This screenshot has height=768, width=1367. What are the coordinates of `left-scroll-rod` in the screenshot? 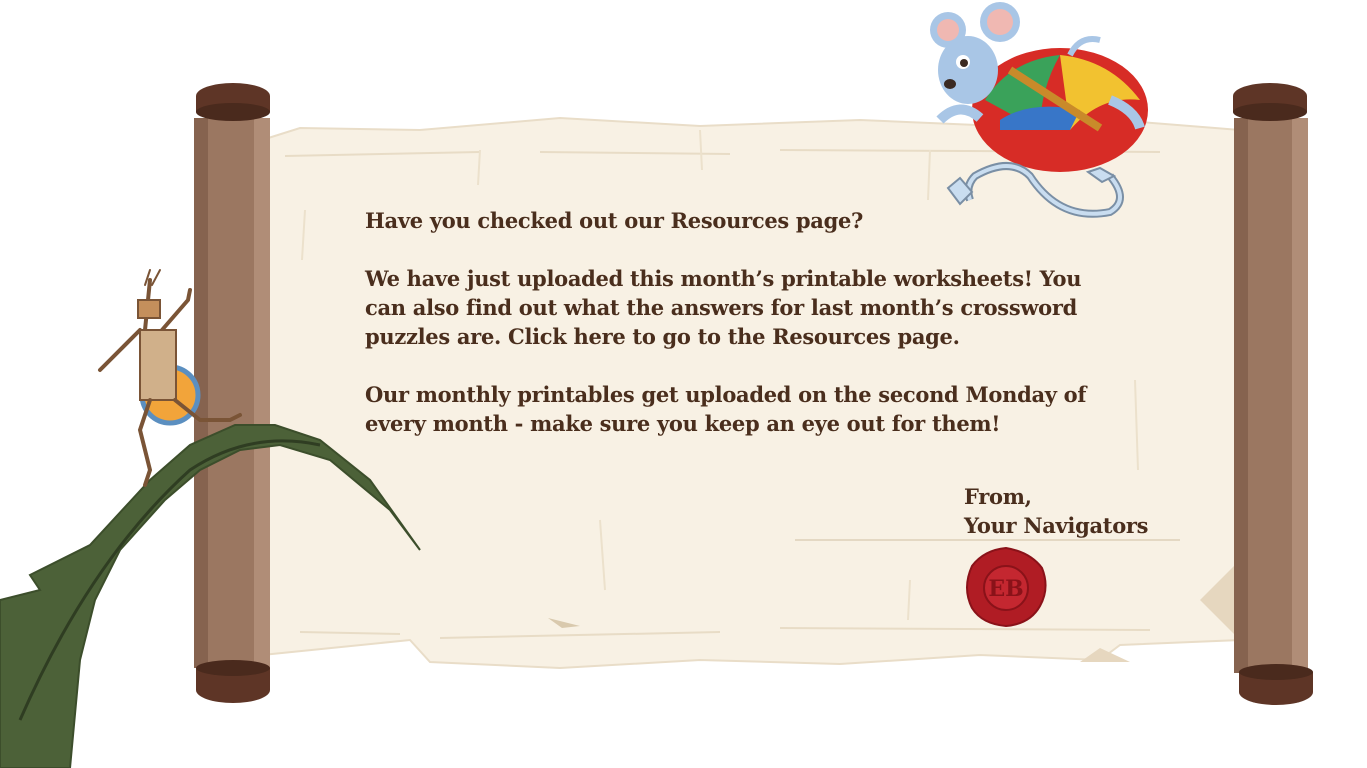 It's located at (232, 393).